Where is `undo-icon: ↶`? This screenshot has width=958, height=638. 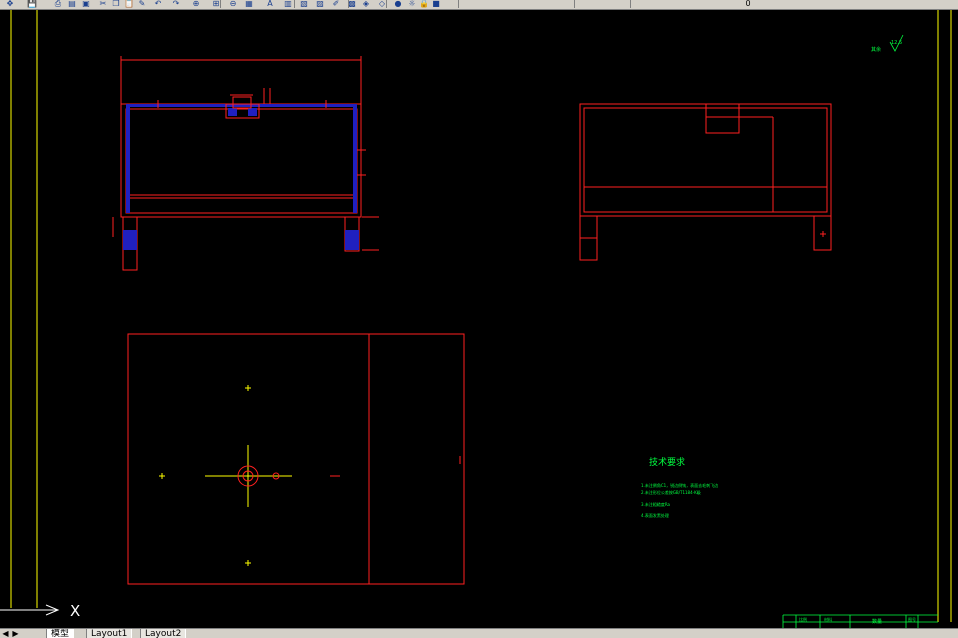 undo-icon: ↶ is located at coordinates (158, 4).